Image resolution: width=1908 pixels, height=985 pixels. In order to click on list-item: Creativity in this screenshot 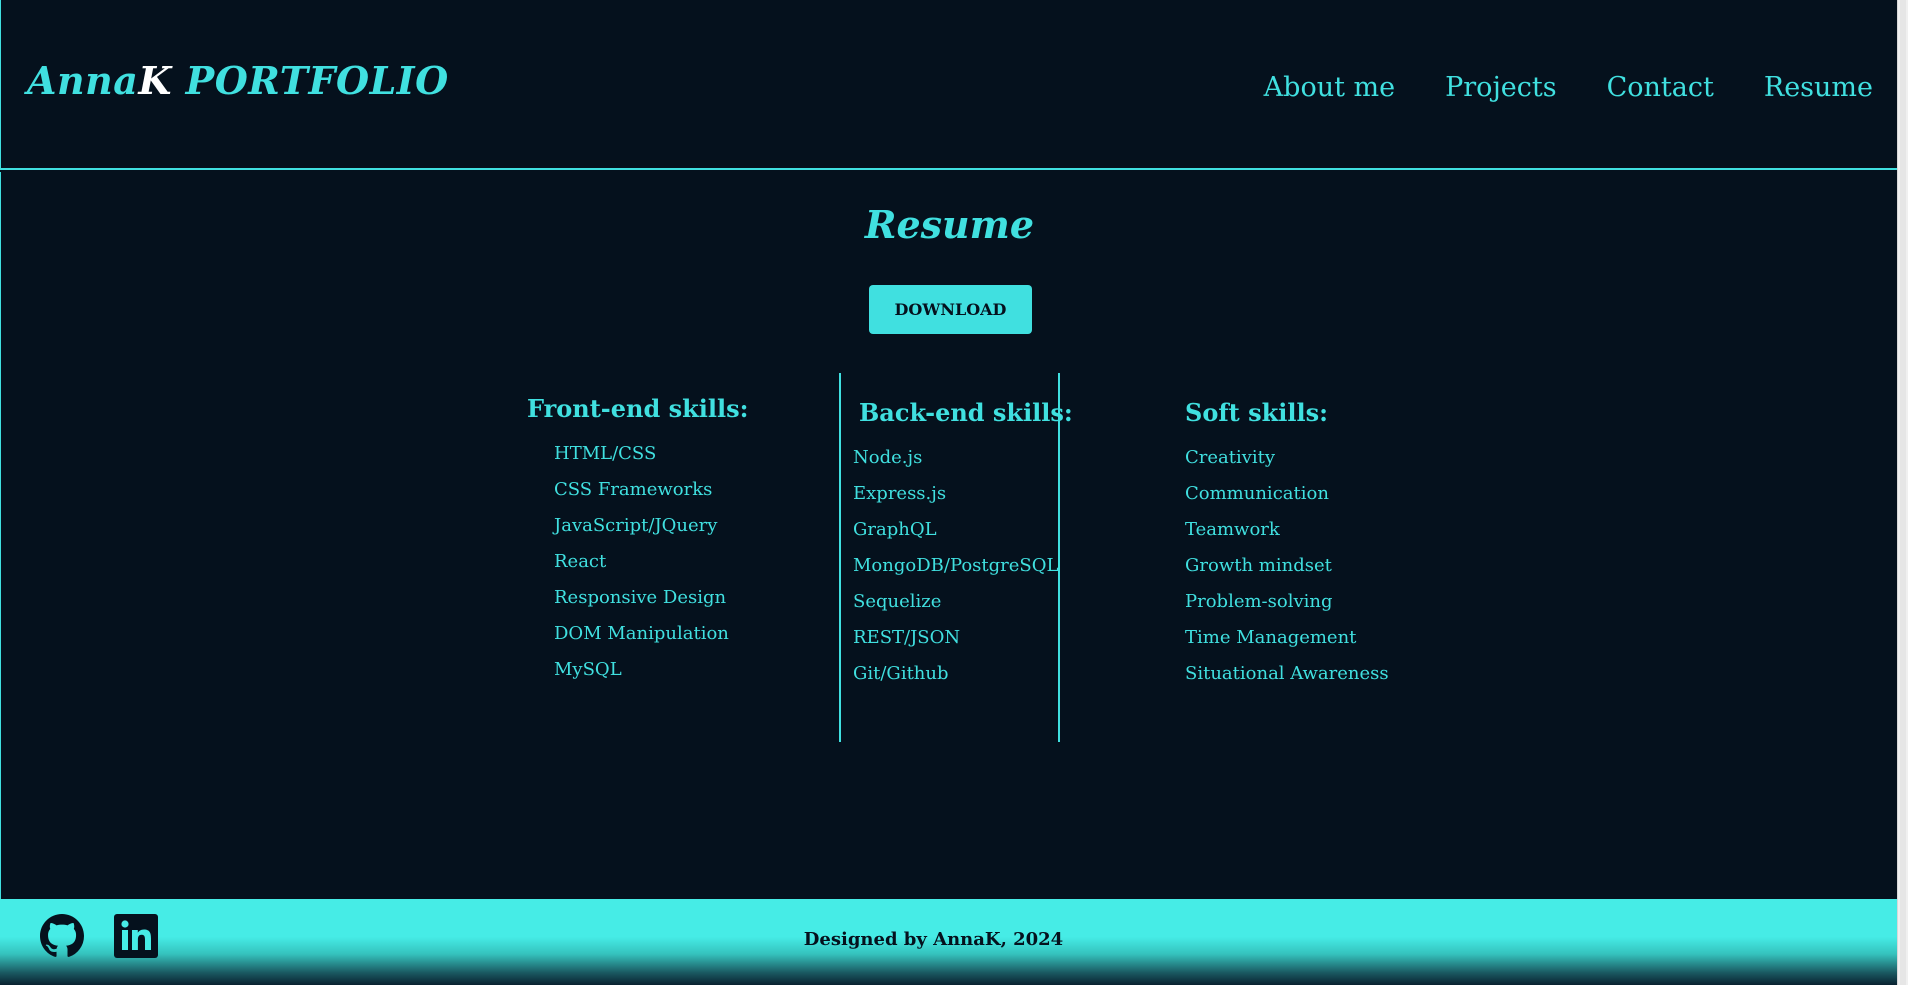, I will do `click(1230, 457)`.